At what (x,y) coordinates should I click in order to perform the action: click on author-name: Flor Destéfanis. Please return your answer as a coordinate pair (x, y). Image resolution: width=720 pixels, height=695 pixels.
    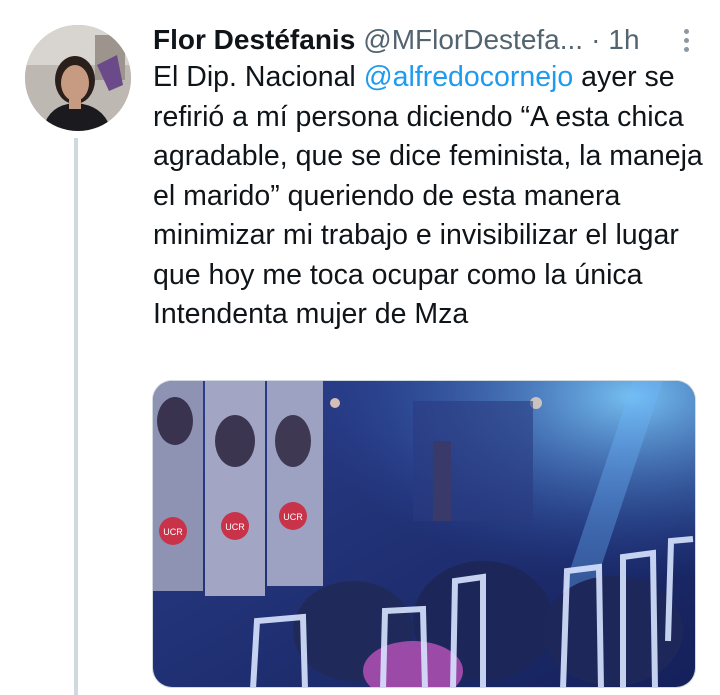
    Looking at the image, I should click on (254, 40).